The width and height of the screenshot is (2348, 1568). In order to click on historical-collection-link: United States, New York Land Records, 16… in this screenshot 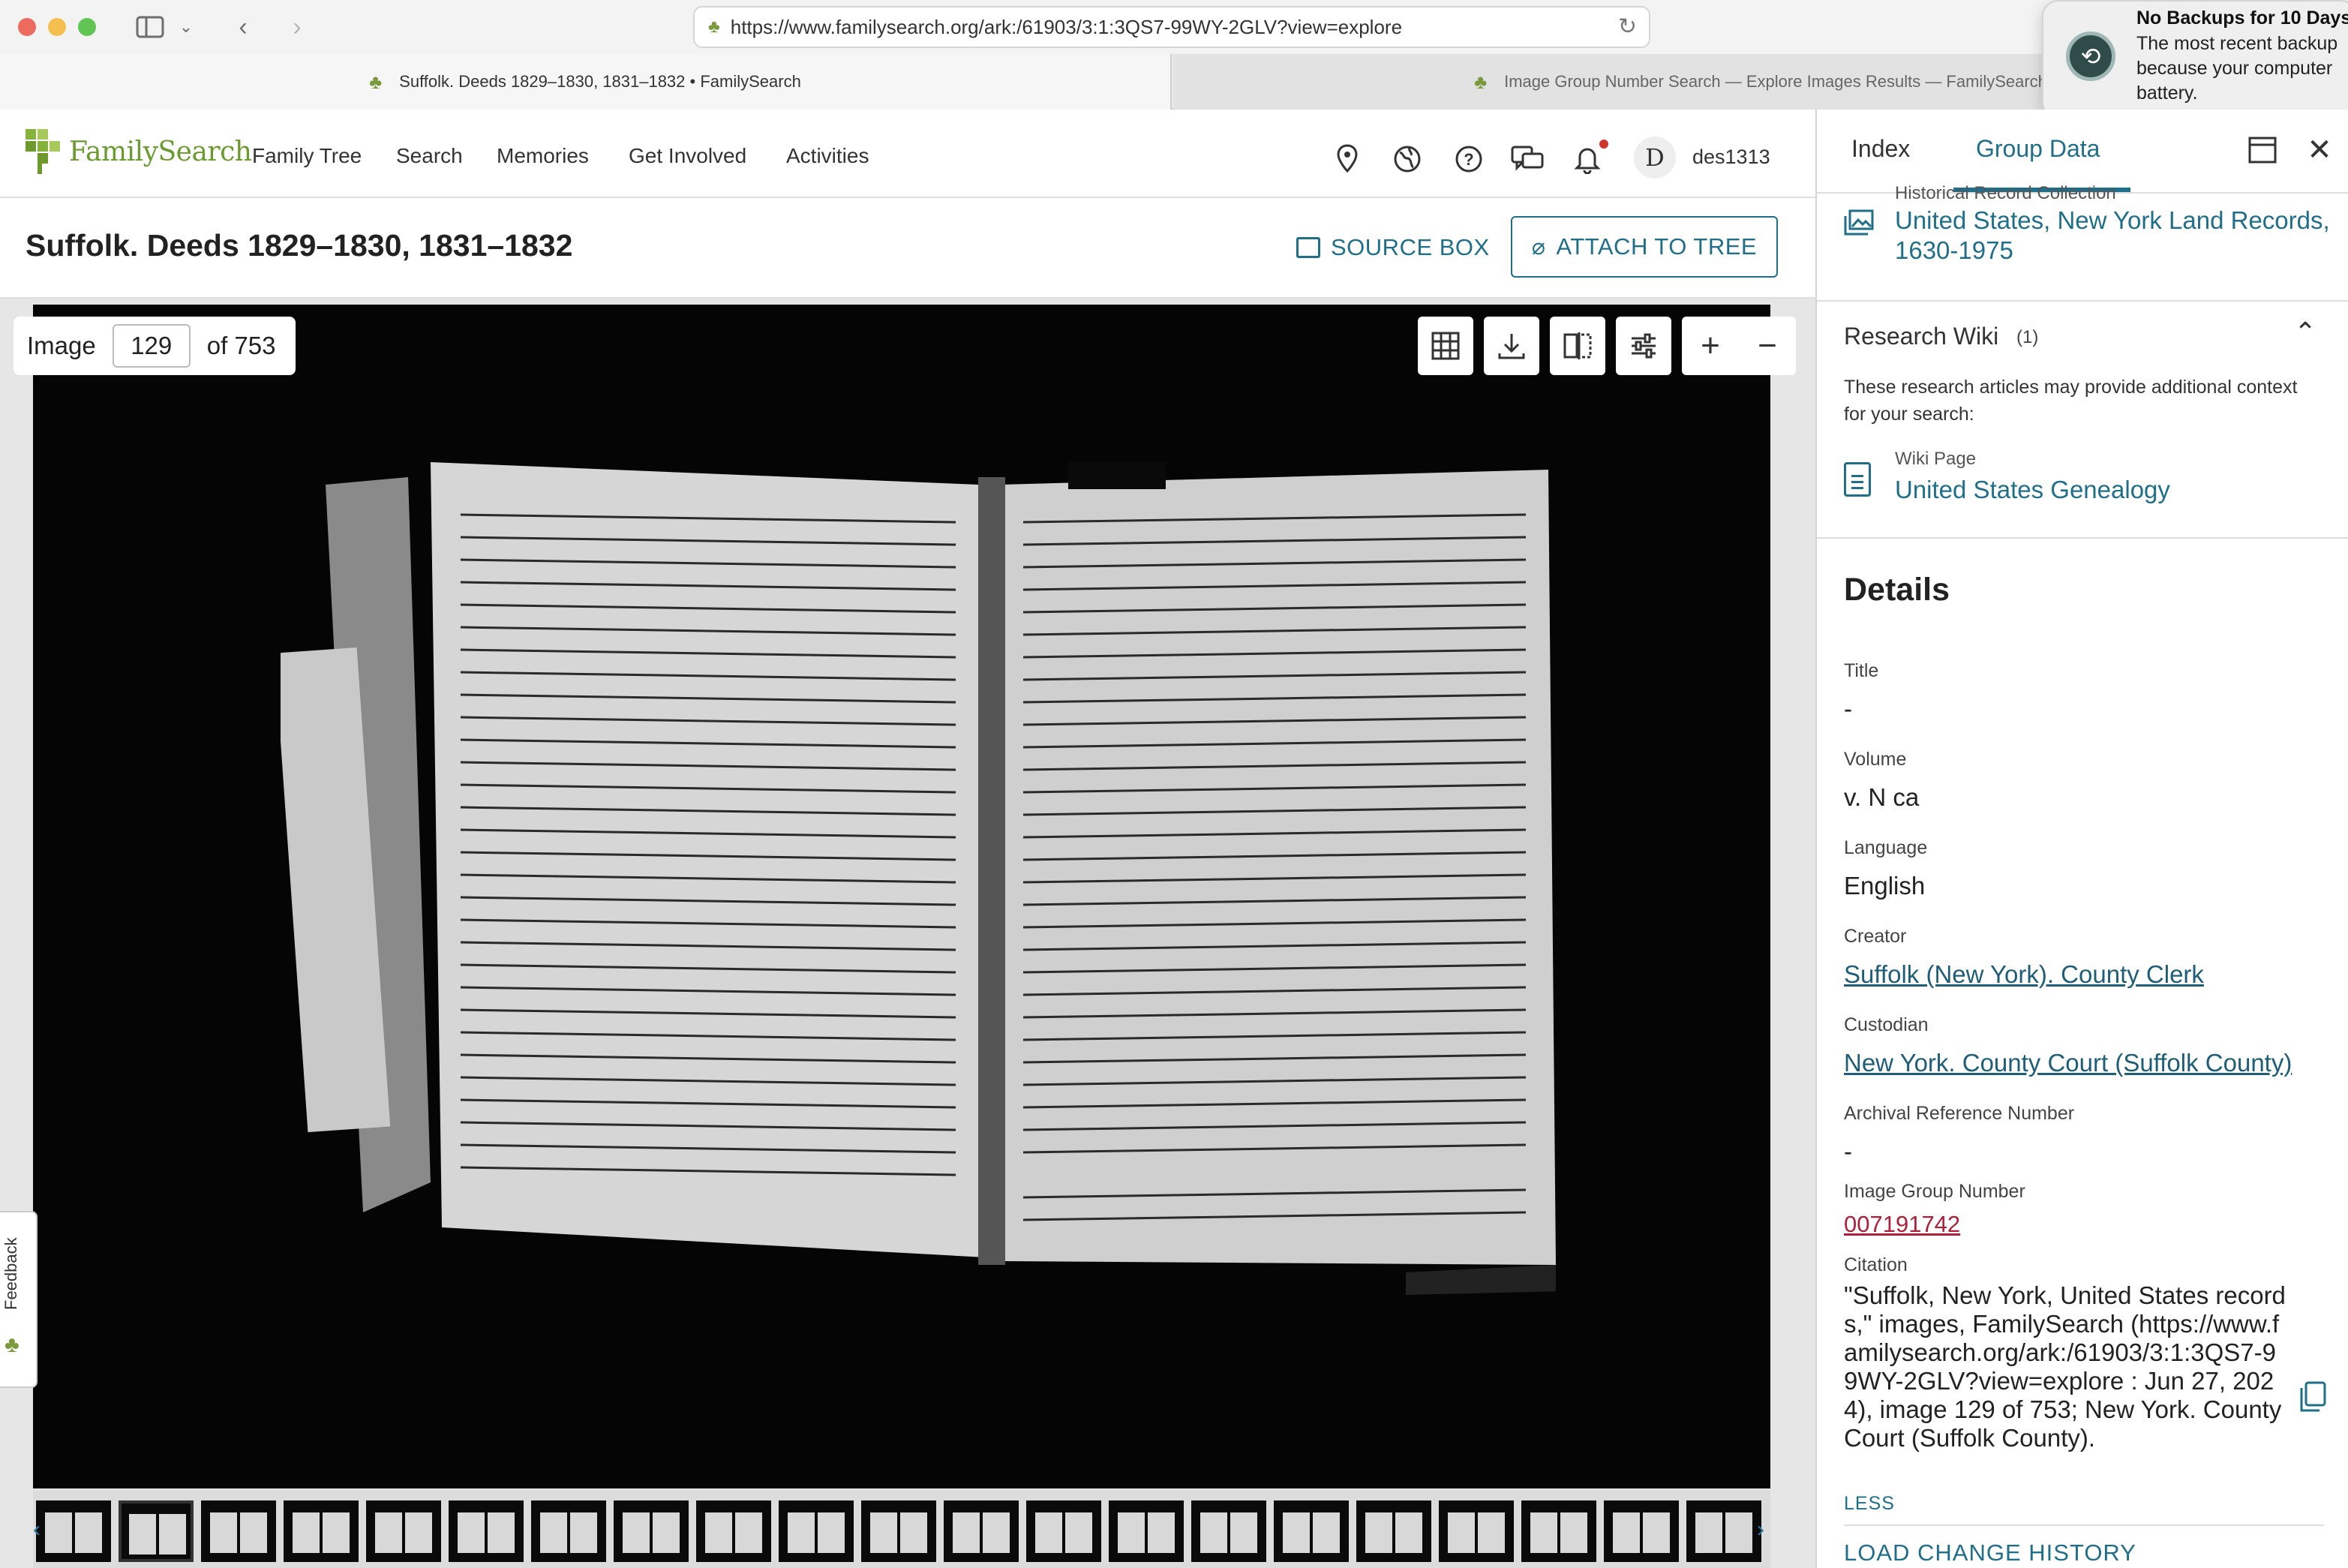, I will do `click(2116, 236)`.